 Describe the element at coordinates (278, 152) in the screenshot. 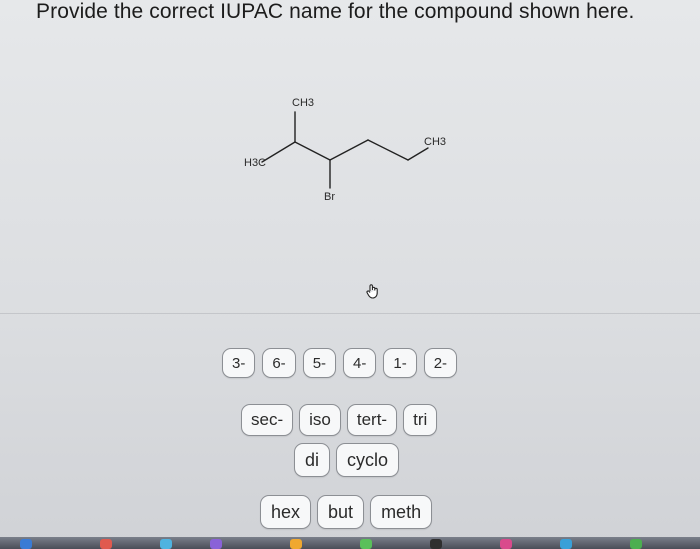

I see `bond-left-methyl` at that location.